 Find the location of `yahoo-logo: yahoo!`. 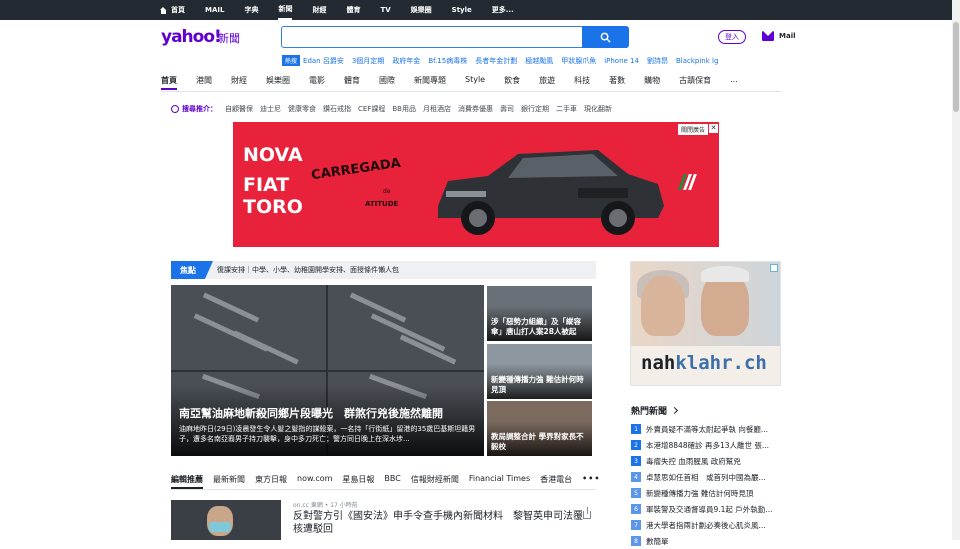

yahoo-logo: yahoo! is located at coordinates (191, 37).